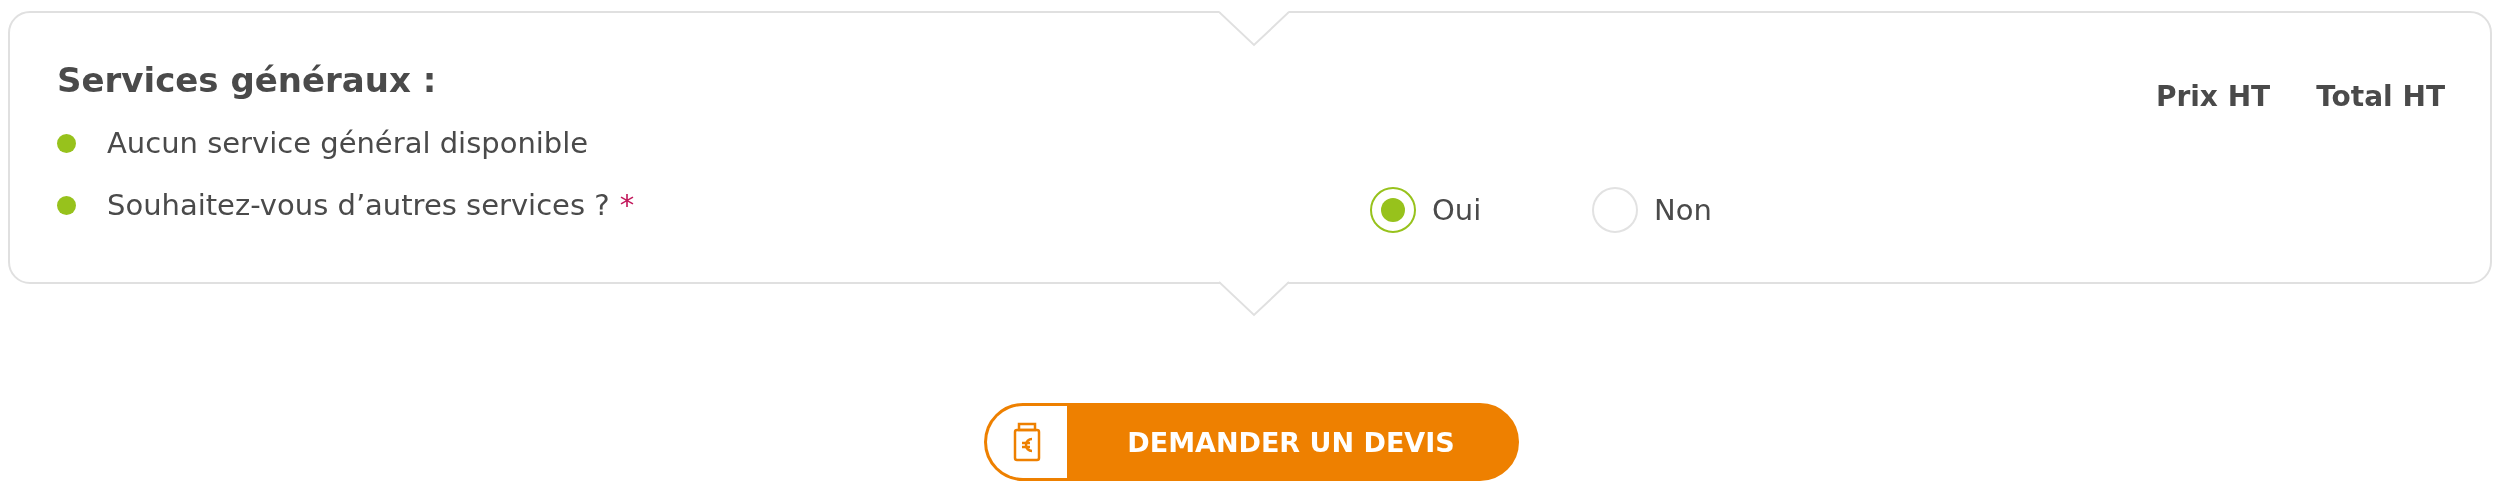 This screenshot has width=2500, height=503. I want to click on radio-label: Non, so click(1683, 210).